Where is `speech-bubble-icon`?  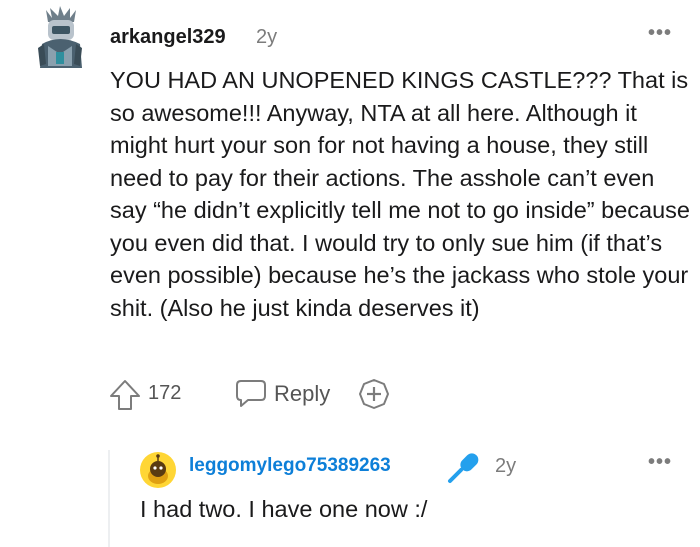 speech-bubble-icon is located at coordinates (251, 393).